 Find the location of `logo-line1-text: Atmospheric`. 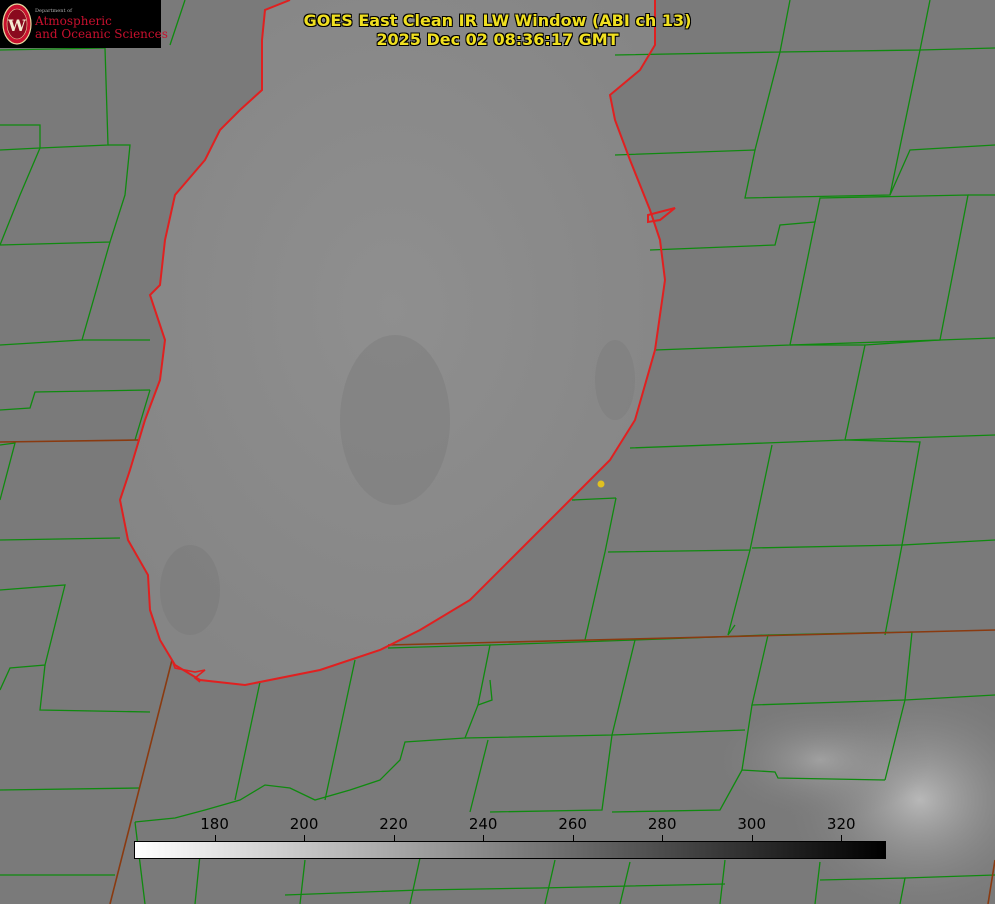

logo-line1-text: Atmospheric is located at coordinates (73, 21).